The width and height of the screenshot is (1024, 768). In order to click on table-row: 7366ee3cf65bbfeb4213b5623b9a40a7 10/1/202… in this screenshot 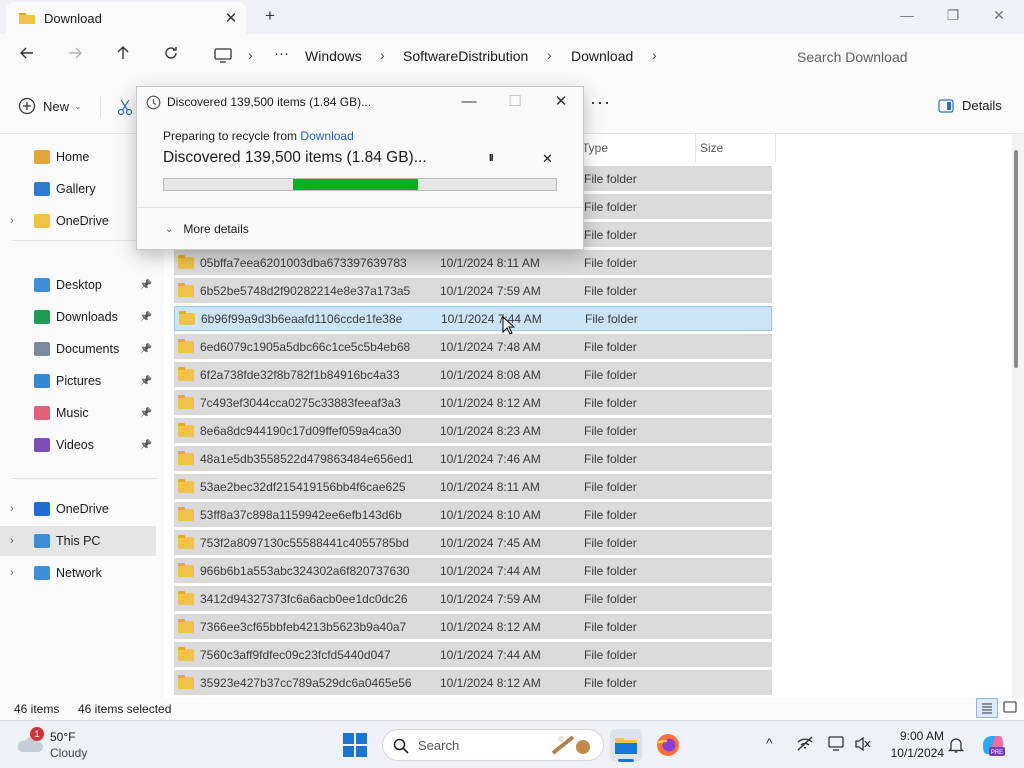, I will do `click(473, 626)`.